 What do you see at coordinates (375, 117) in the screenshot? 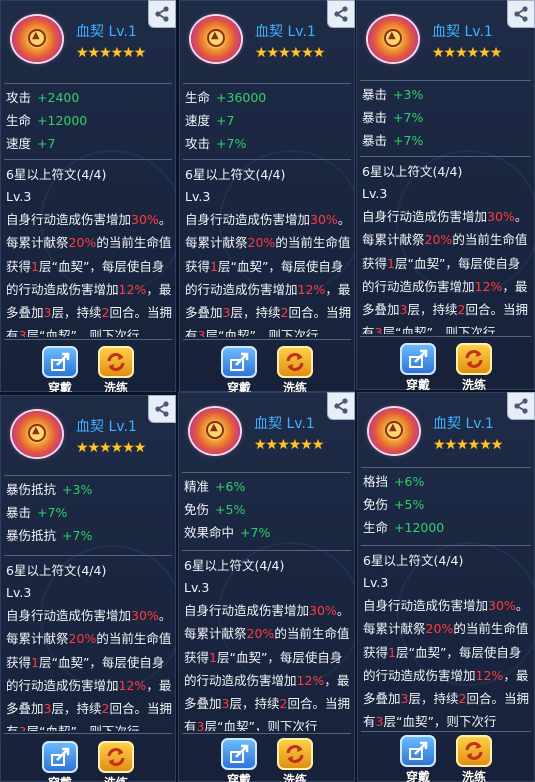
I see `stat-name: 暴击` at bounding box center [375, 117].